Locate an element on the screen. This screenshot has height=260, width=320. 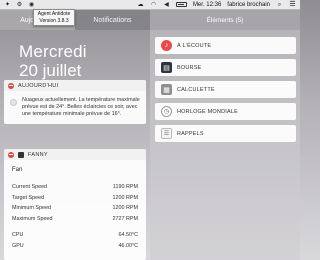
widget-item-horloge: ◷ HORLOGE MONDIALE is located at coordinates (225, 111).